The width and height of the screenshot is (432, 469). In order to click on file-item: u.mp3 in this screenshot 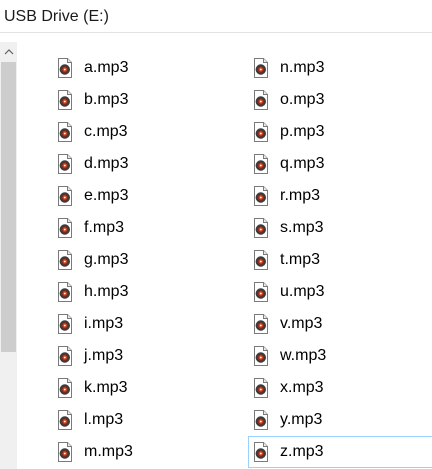, I will do `click(340, 292)`.